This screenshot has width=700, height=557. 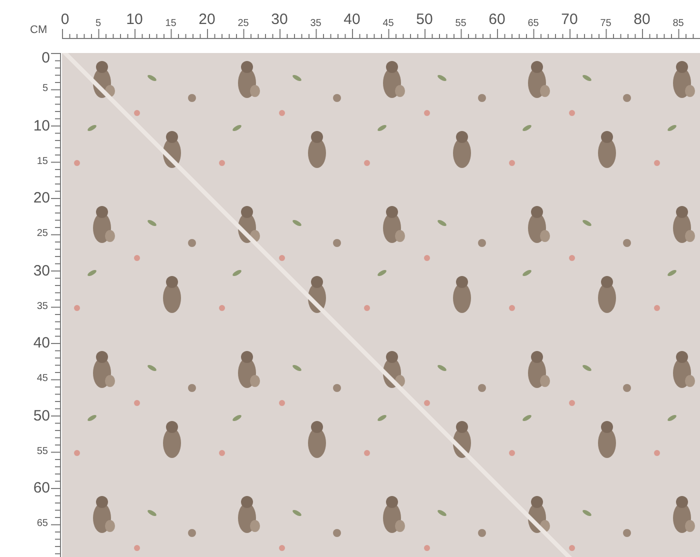 What do you see at coordinates (678, 24) in the screenshot?
I see `ruler-label: 85` at bounding box center [678, 24].